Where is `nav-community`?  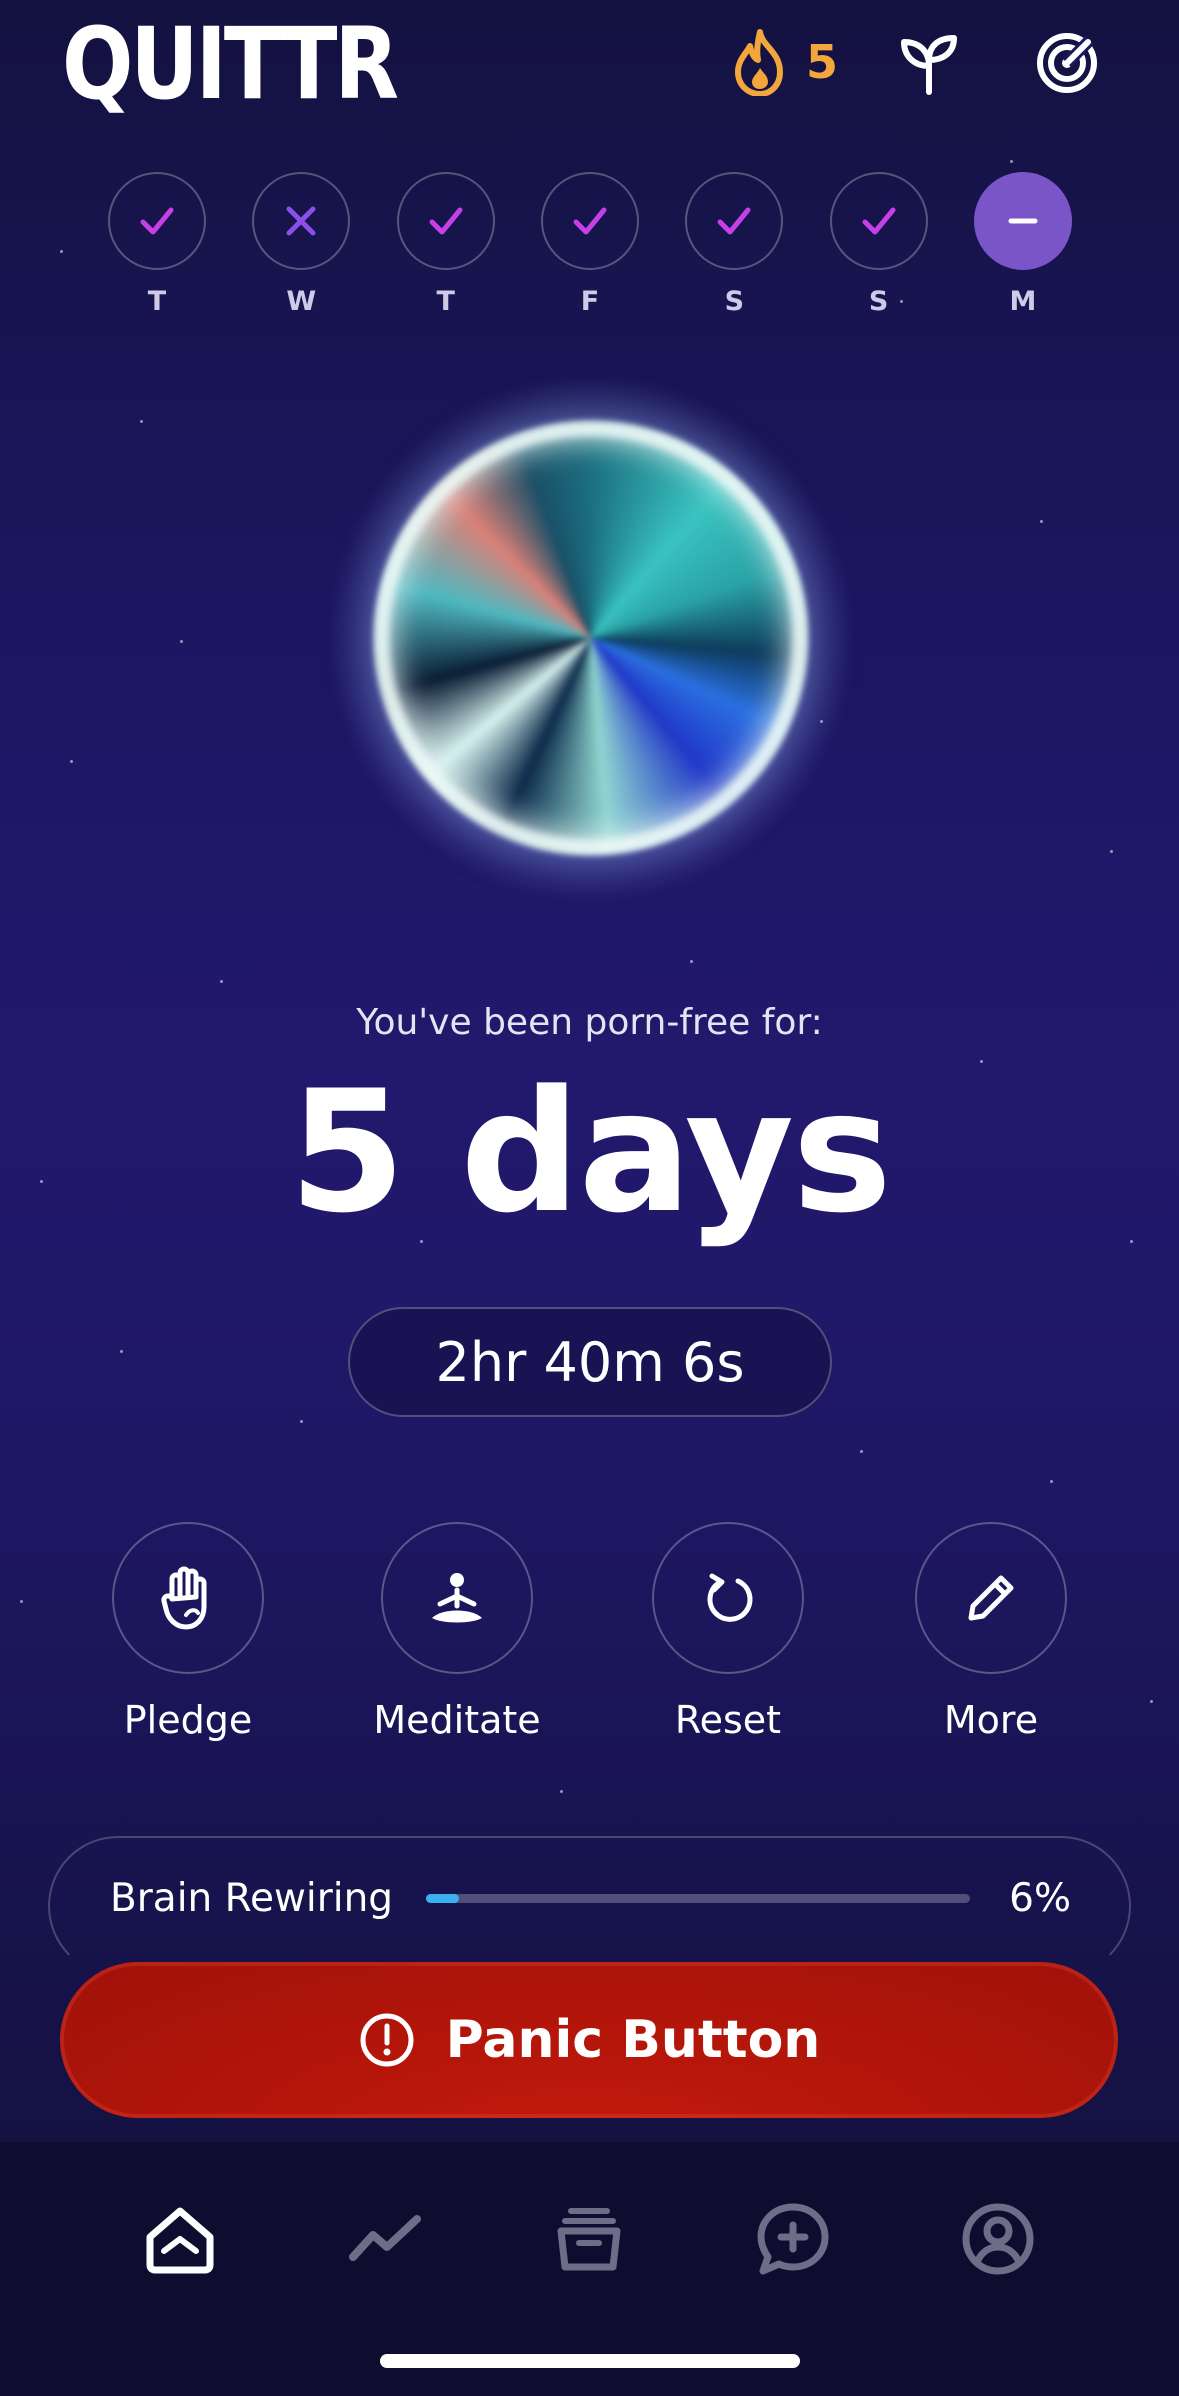 nav-community is located at coordinates (793, 2239).